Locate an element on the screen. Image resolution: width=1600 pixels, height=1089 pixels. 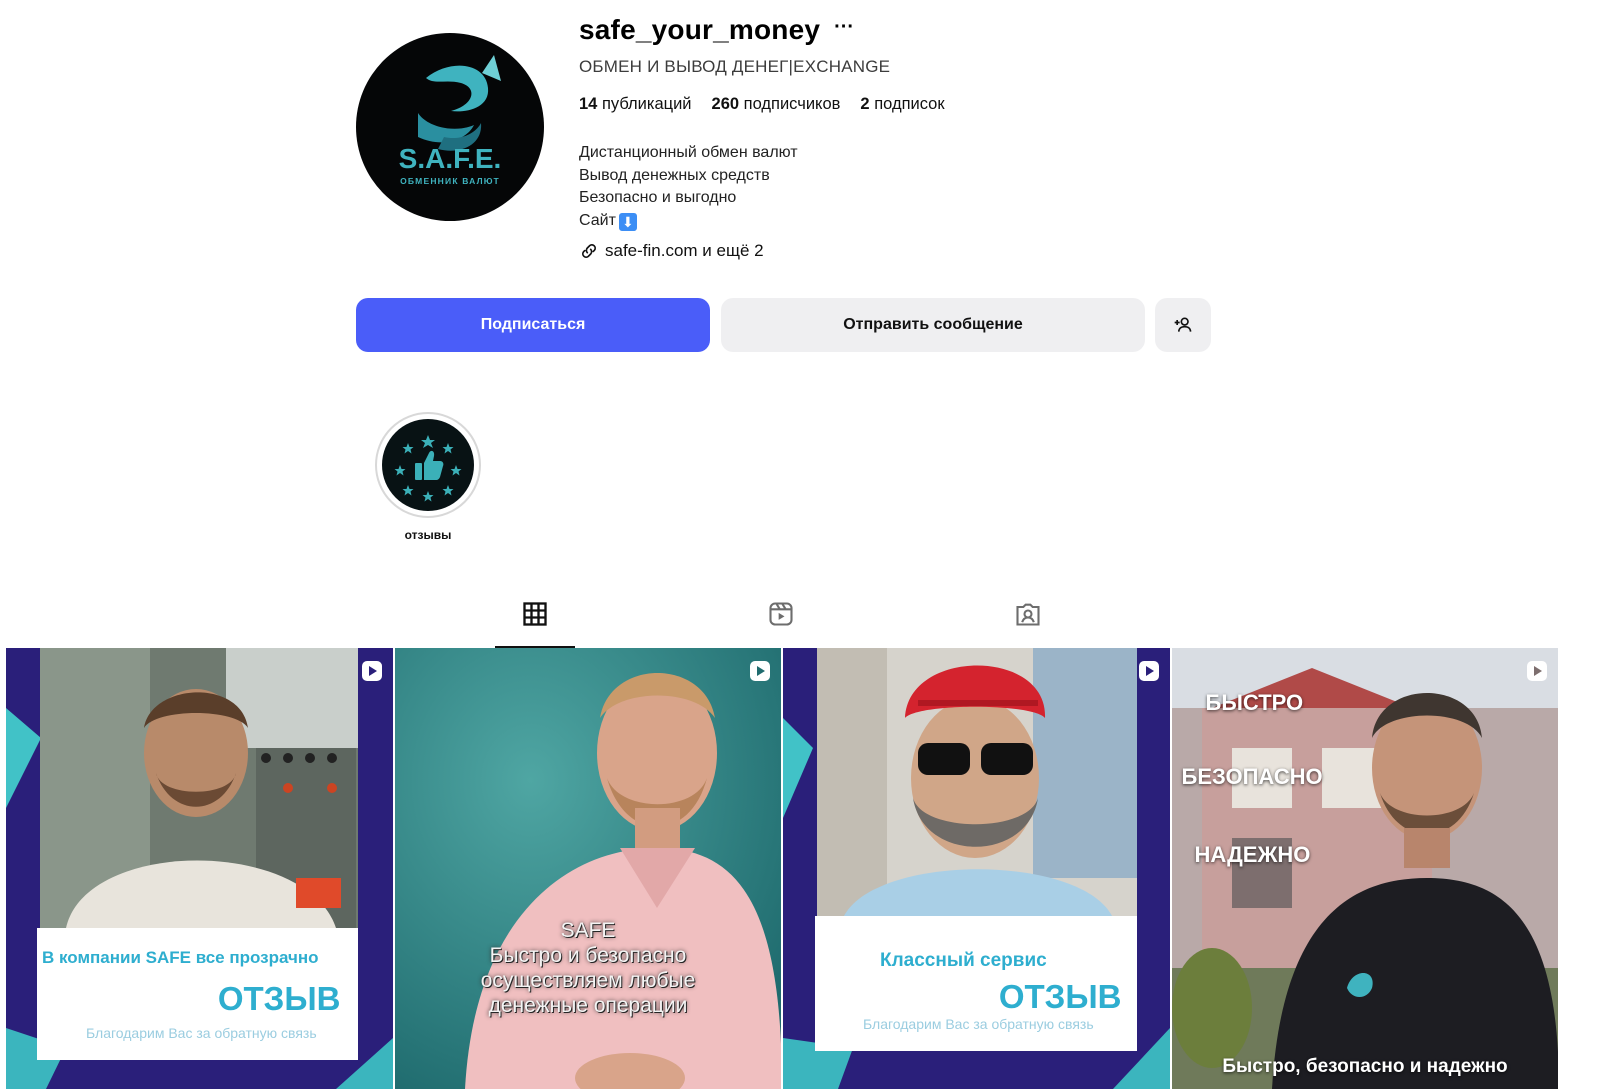
suggest-accounts-button is located at coordinates (1183, 325).